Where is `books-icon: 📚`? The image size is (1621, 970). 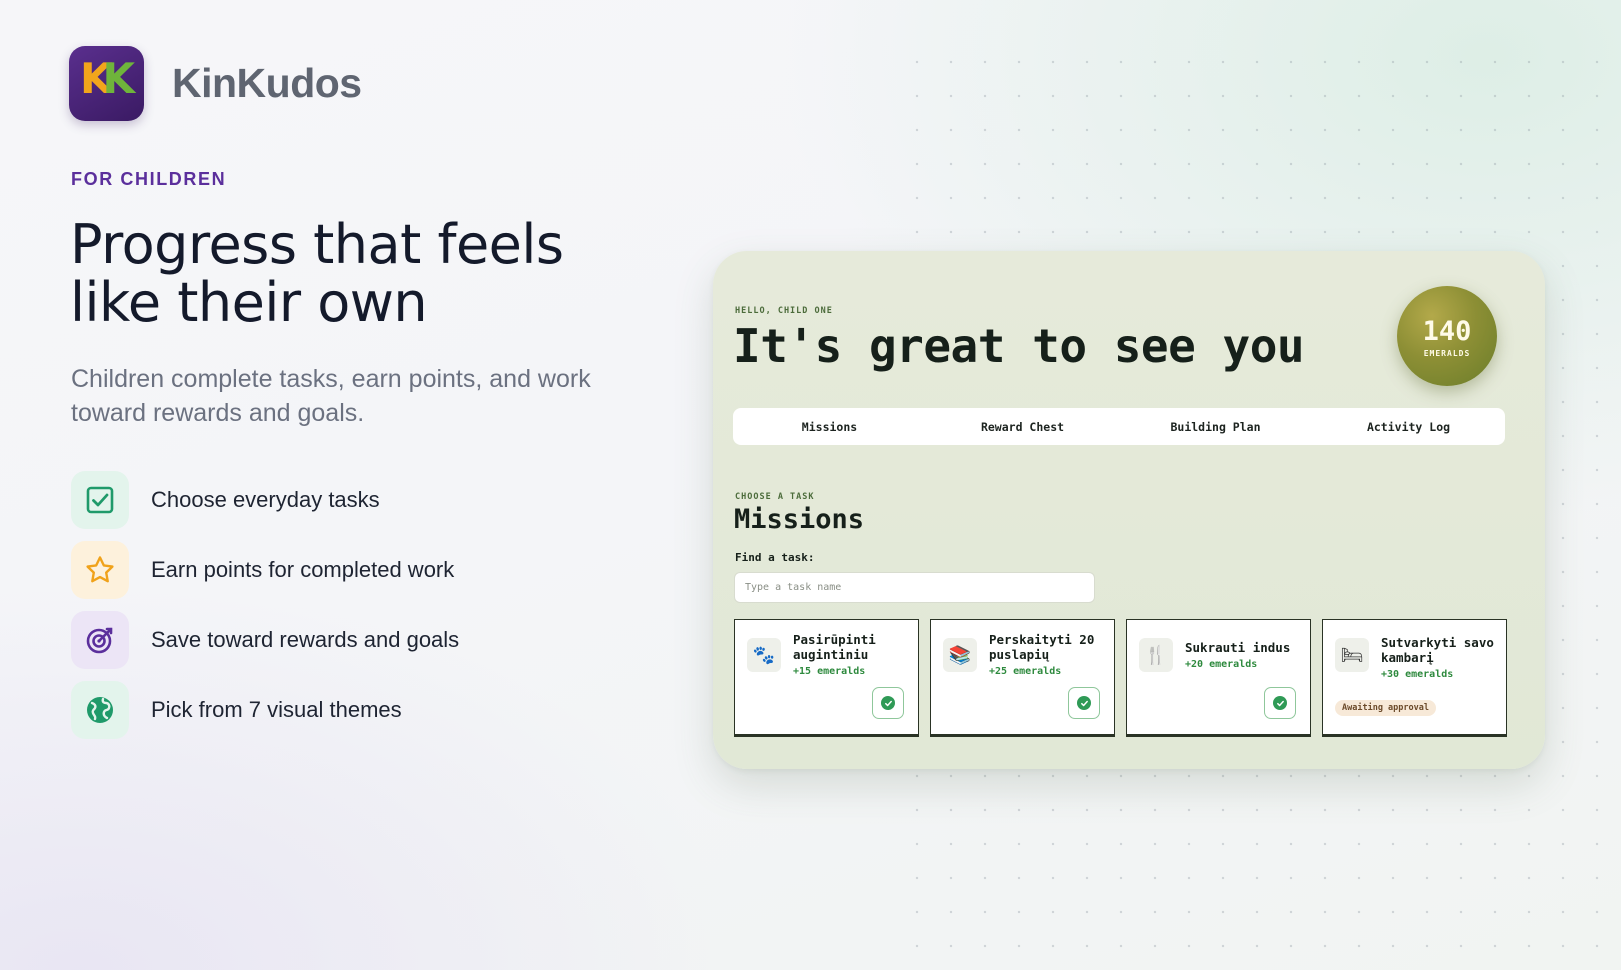
books-icon: 📚 is located at coordinates (960, 655).